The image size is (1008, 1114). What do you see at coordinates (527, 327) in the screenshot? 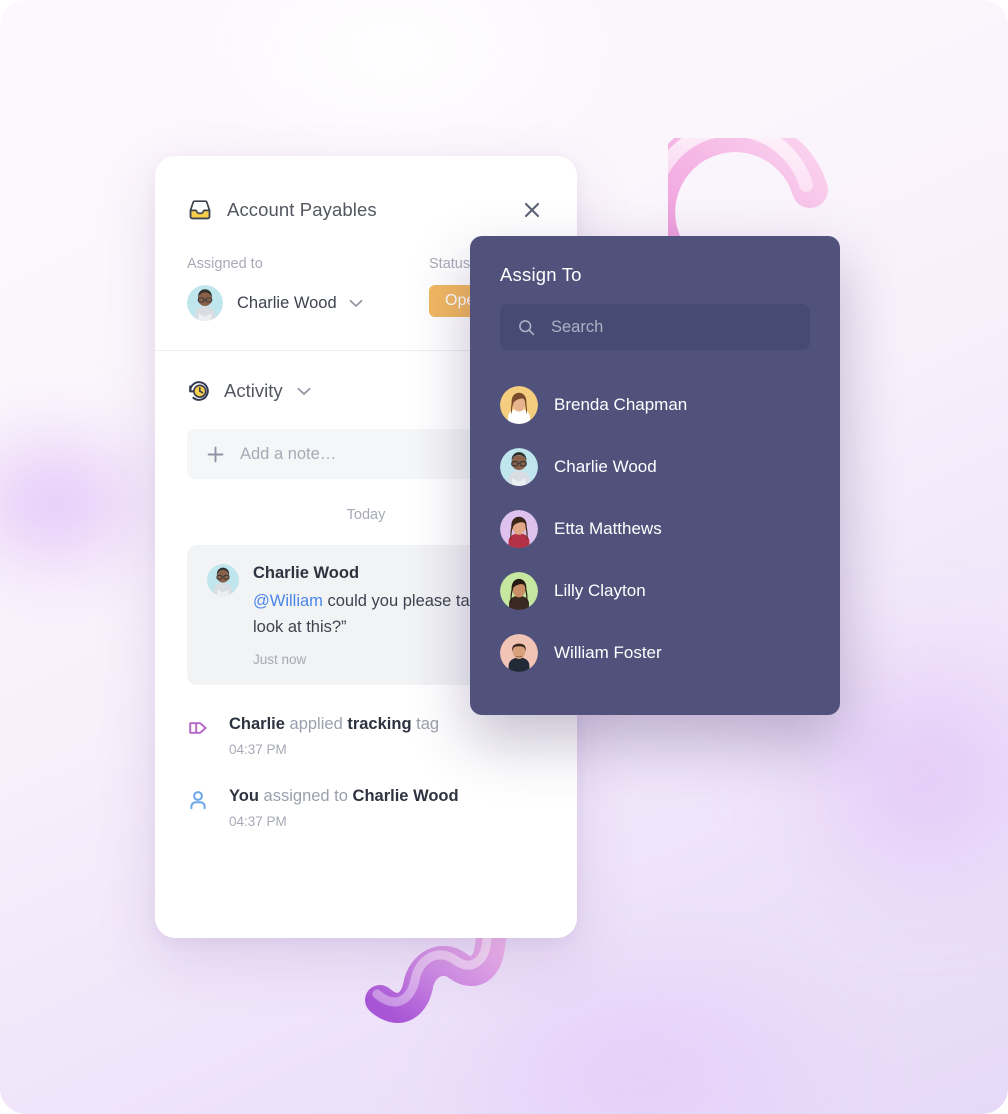
I see `search-icon` at bounding box center [527, 327].